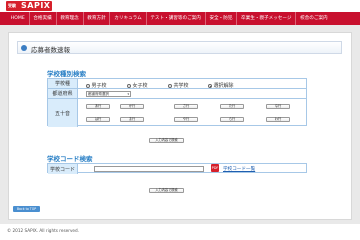 The image size is (360, 240). Describe the element at coordinates (43, 18) in the screenshot. I see `nav-item-results: 合格実績` at that location.